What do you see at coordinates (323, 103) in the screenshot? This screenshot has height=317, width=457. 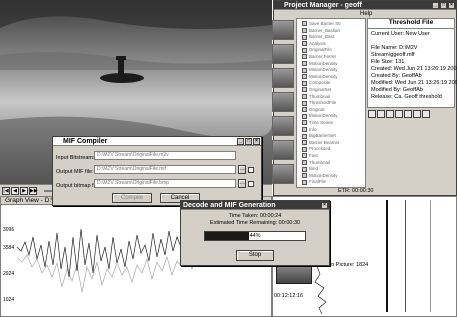 I see `tree-item-label: ThresholdFile` at bounding box center [323, 103].